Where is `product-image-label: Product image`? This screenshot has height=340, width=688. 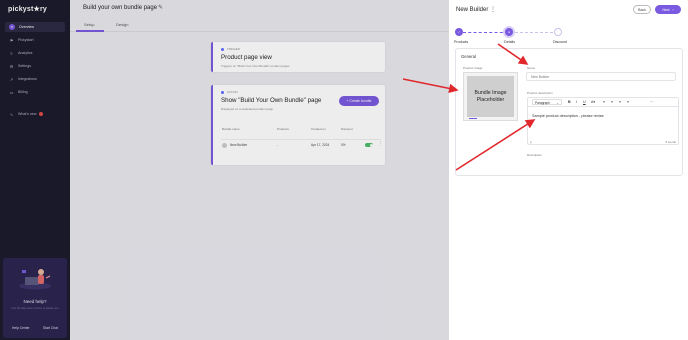 product-image-label: Product image is located at coordinates (473, 68).